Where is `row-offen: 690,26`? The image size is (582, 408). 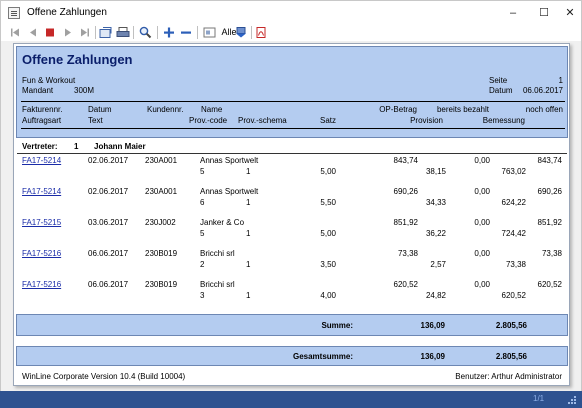 row-offen: 690,26 is located at coordinates (549, 191).